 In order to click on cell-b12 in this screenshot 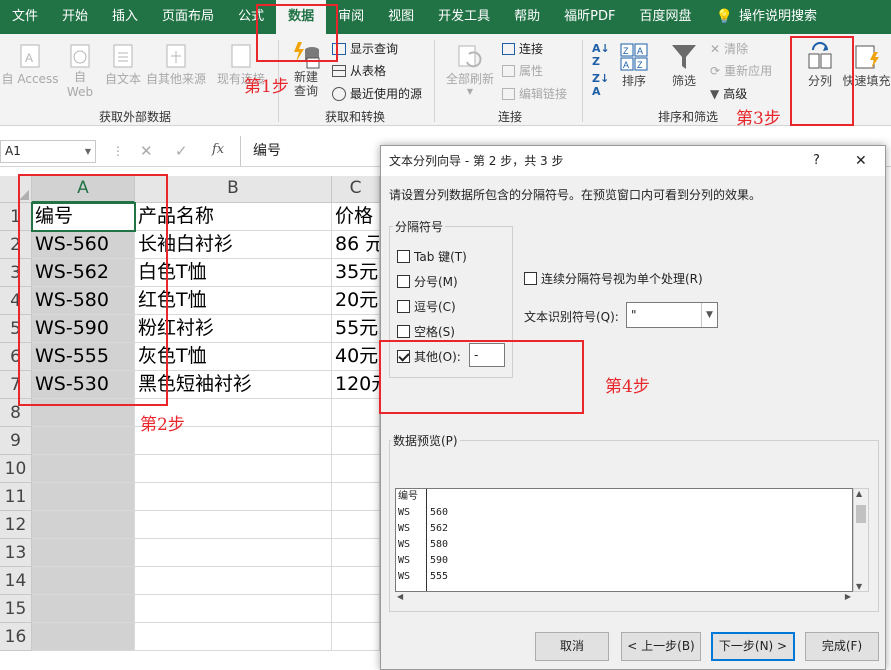, I will do `click(233, 525)`.